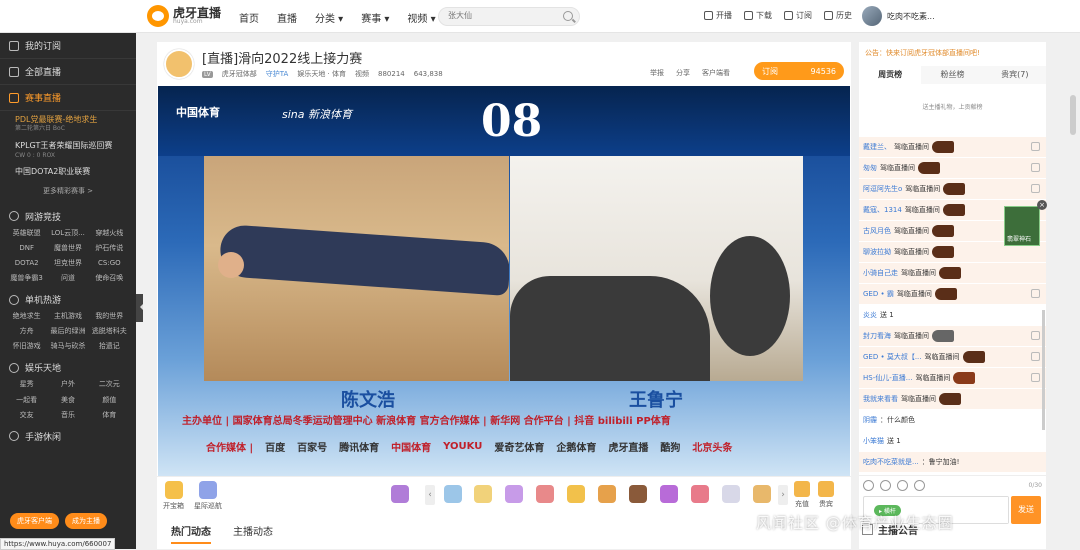 Image resolution: width=1080 pixels, height=550 pixels. I want to click on tab-vip-rank: 贵宾(7), so click(1015, 75).